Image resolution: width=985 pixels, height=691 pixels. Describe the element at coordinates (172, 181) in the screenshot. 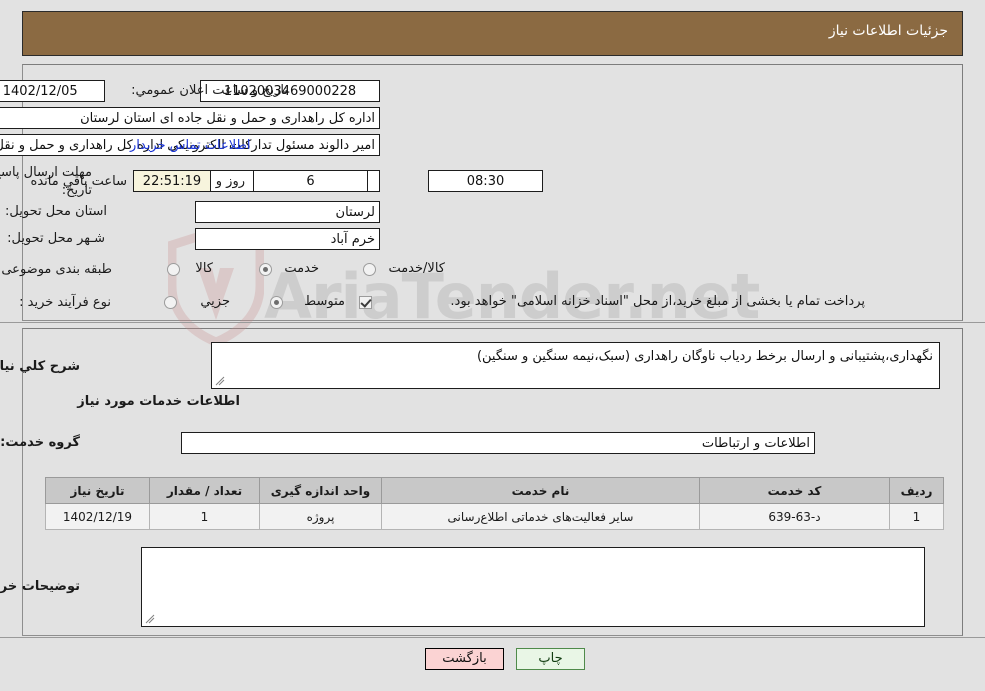

I see `countdown-value: 22:51:19` at that location.